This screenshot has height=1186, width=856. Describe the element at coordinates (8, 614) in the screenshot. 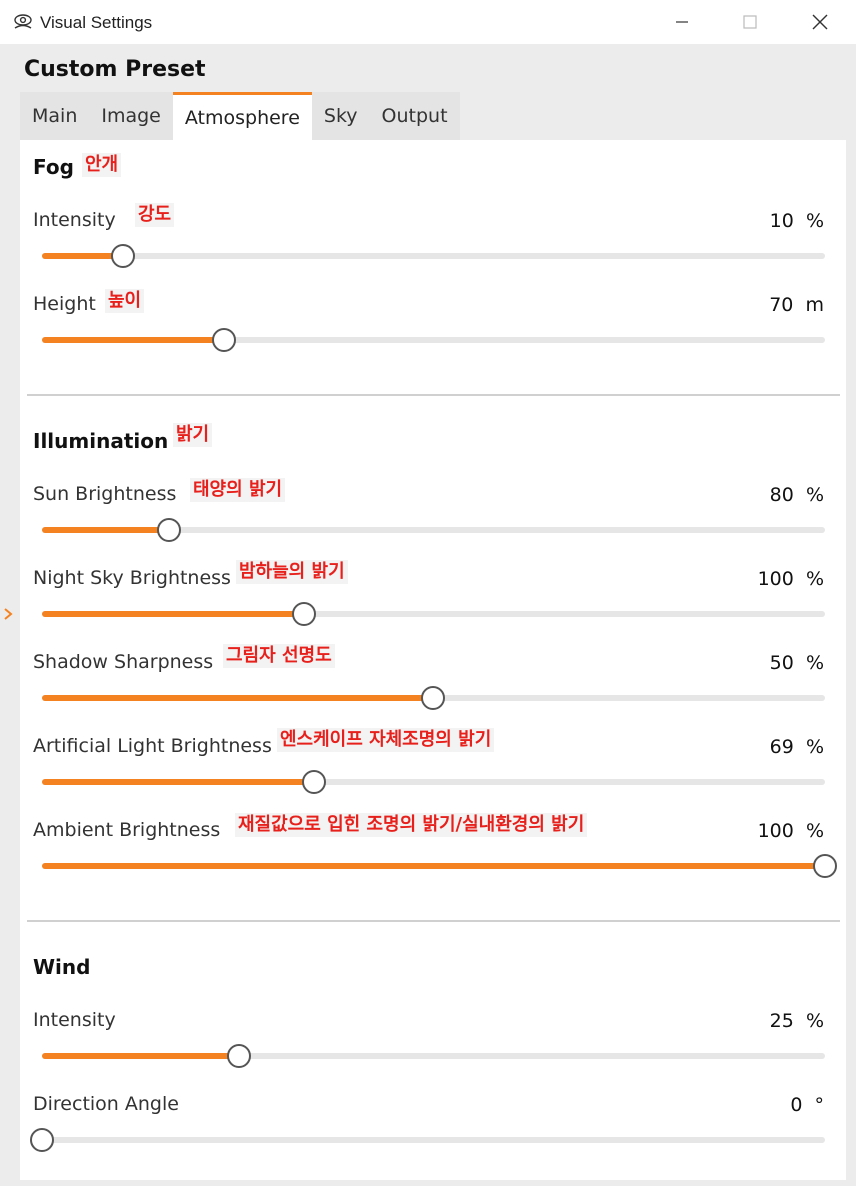

I see `chevron-right-icon` at that location.